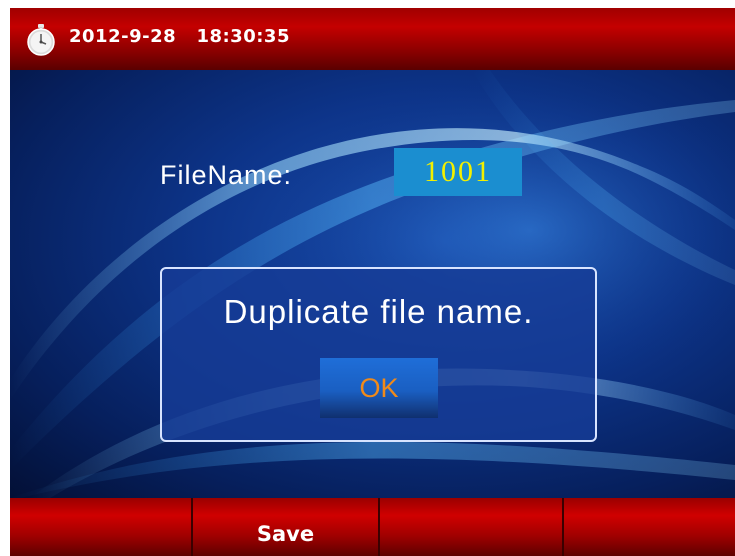 This screenshot has height=556, width=735. I want to click on date-time-display: 2012-9-28 18:30:35, so click(179, 36).